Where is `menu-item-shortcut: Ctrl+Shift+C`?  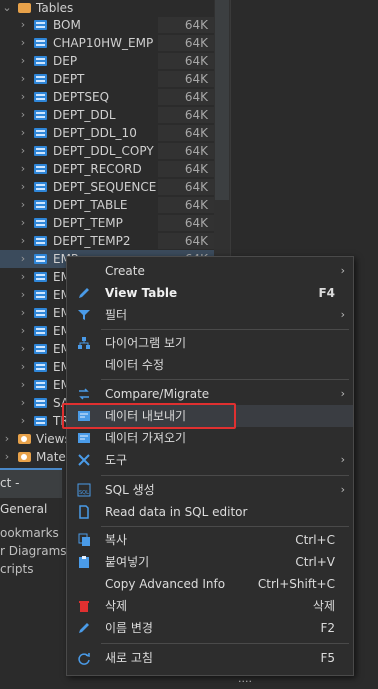
menu-item-shortcut: Ctrl+Shift+C is located at coordinates (296, 584).